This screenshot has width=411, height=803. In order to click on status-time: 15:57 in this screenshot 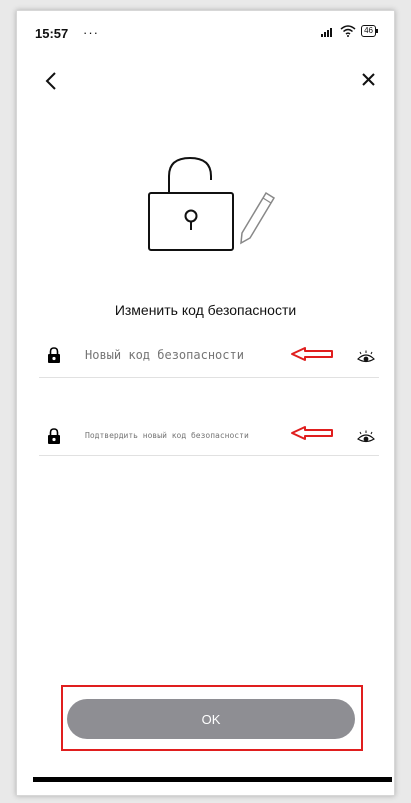, I will do `click(52, 33)`.